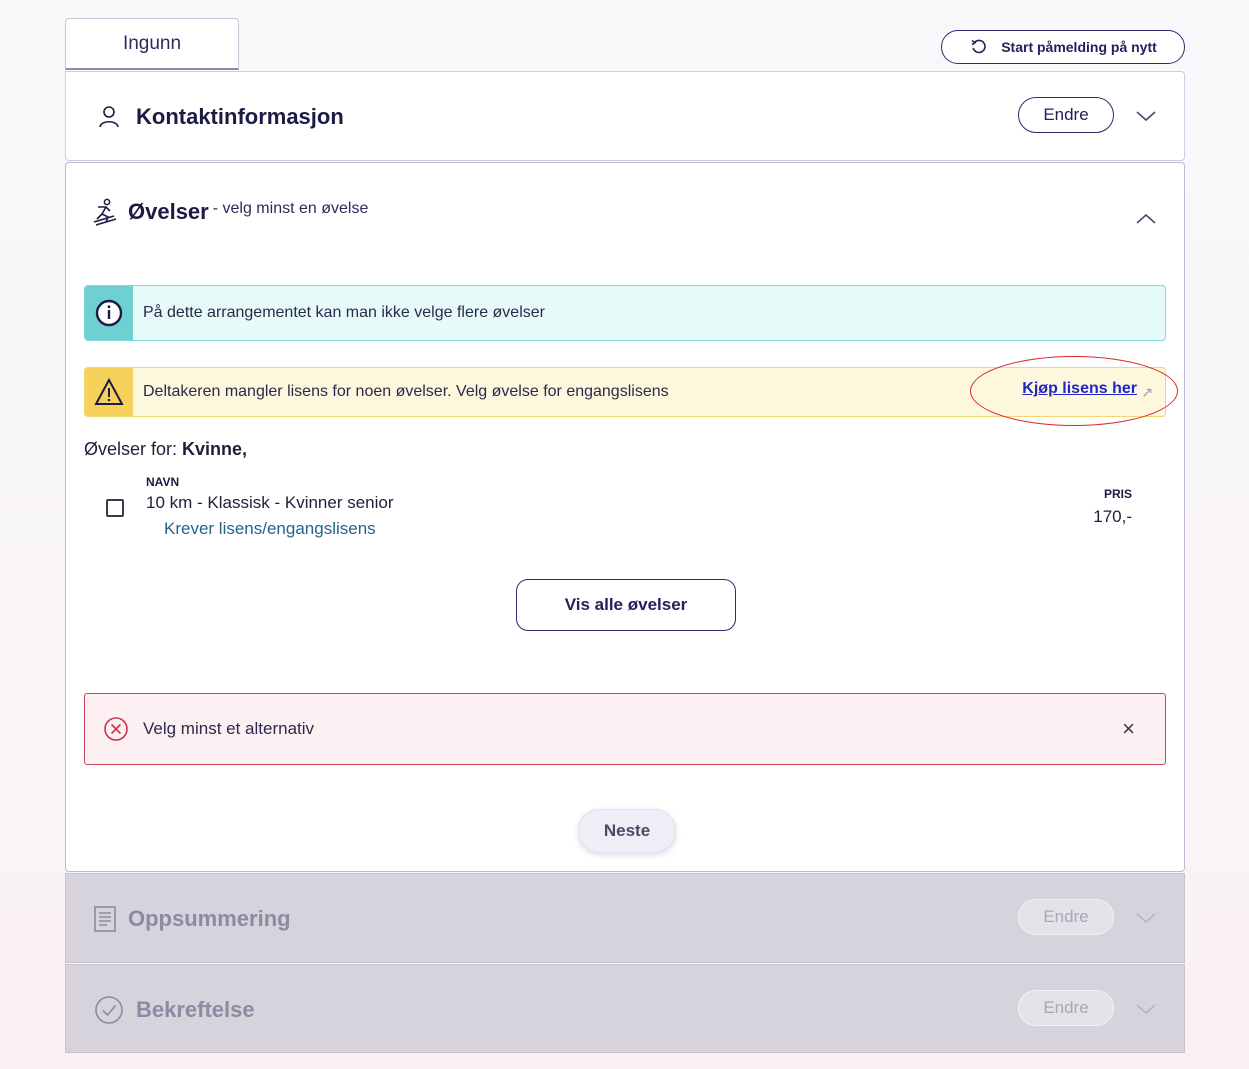 The image size is (1249, 1069). Describe the element at coordinates (163, 482) in the screenshot. I see `col-name-header: NAVN` at that location.